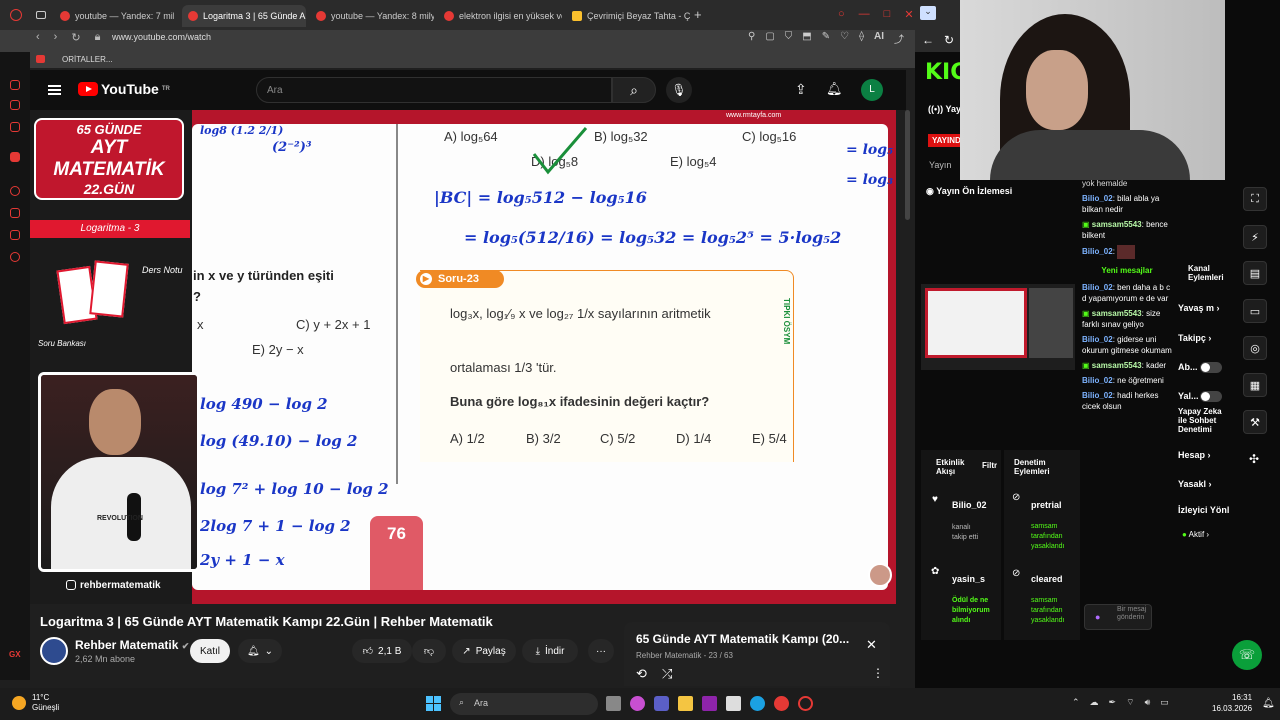  What do you see at coordinates (54, 651) in the screenshot?
I see `channel-avatar` at bounding box center [54, 651].